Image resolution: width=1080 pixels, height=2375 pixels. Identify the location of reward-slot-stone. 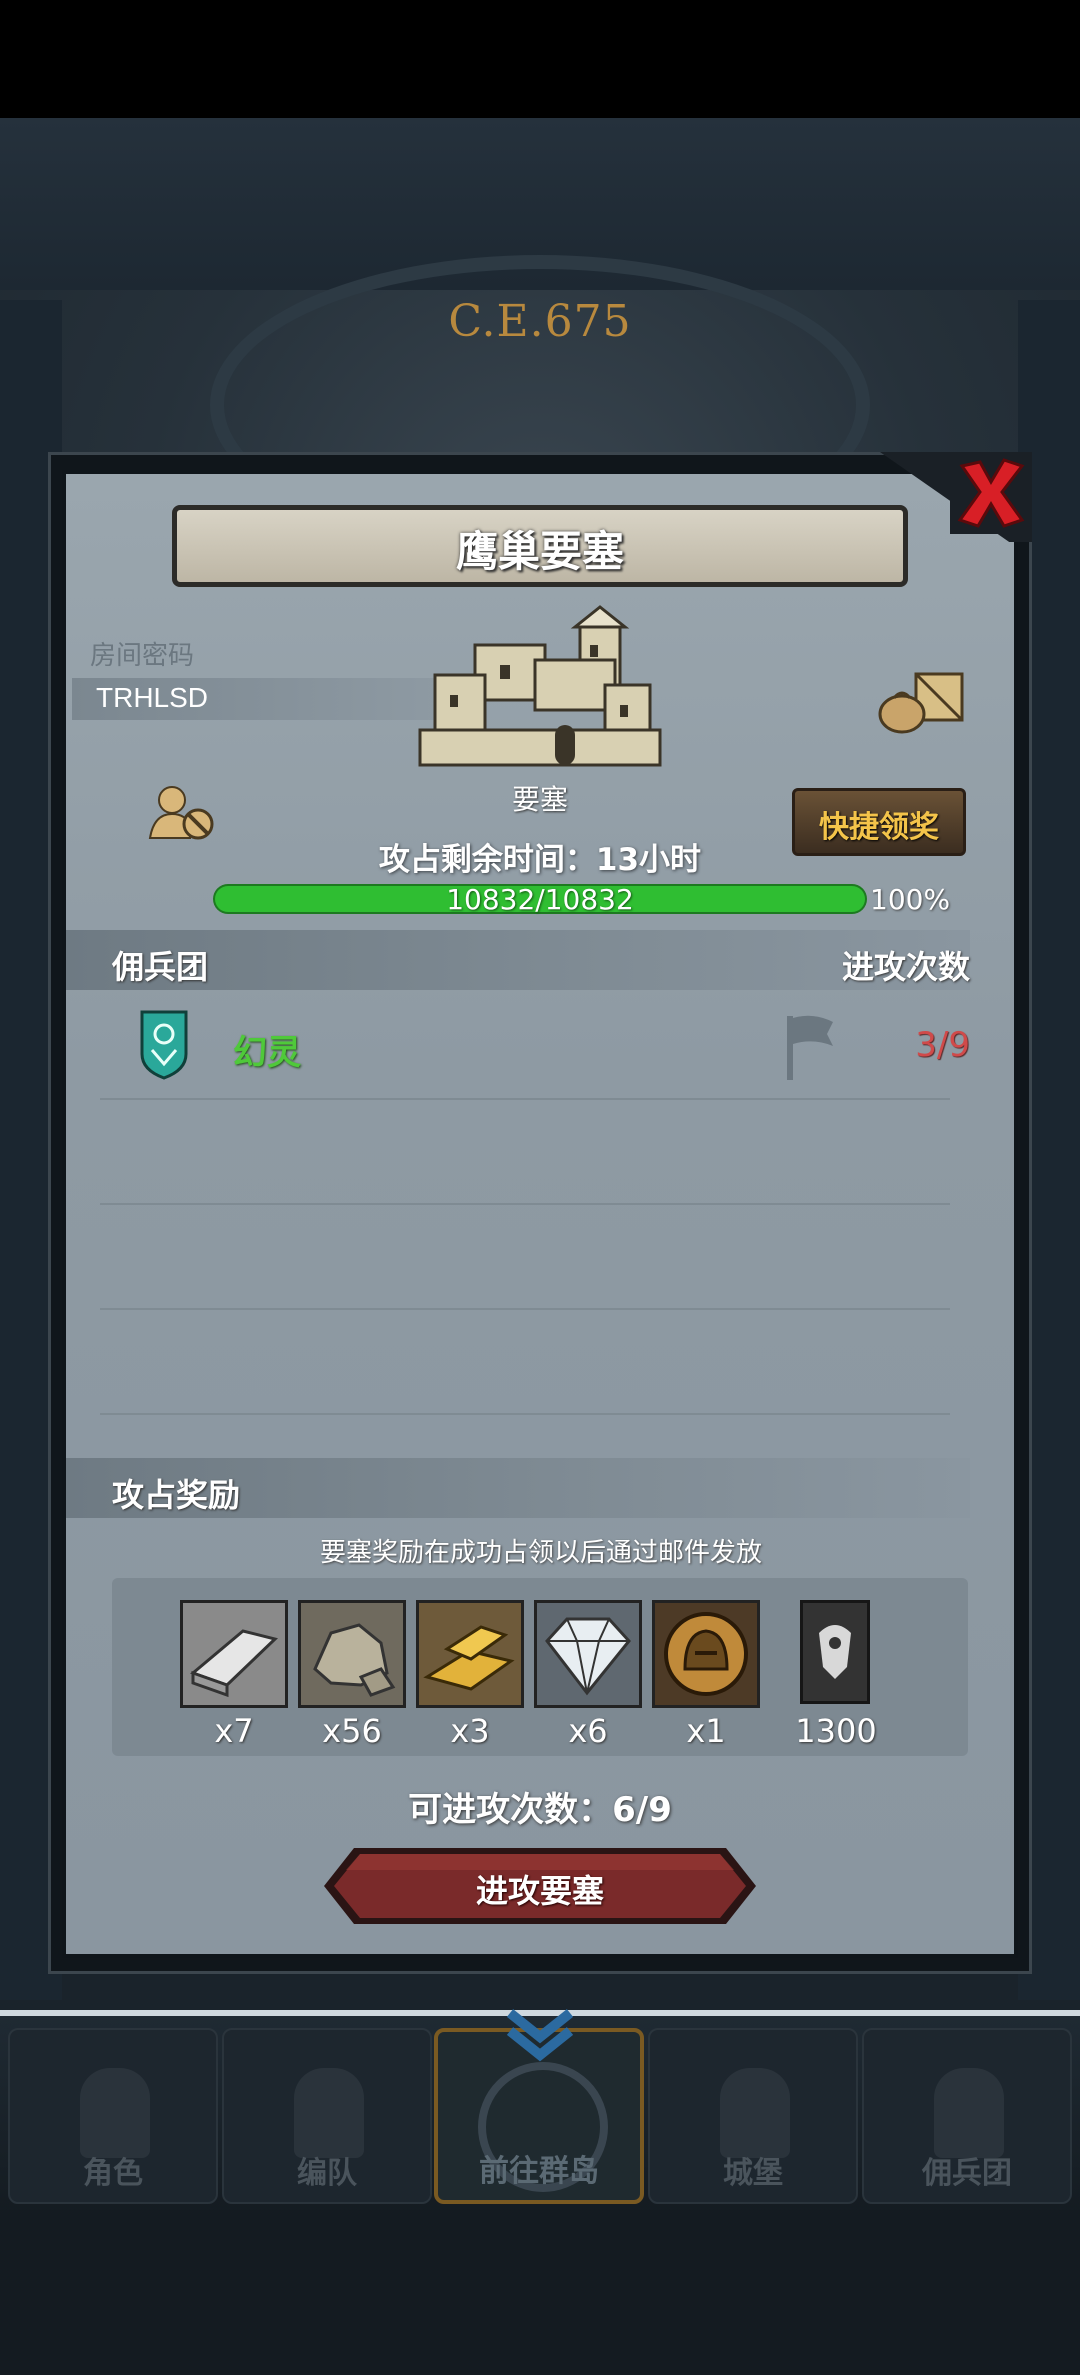
(352, 1654).